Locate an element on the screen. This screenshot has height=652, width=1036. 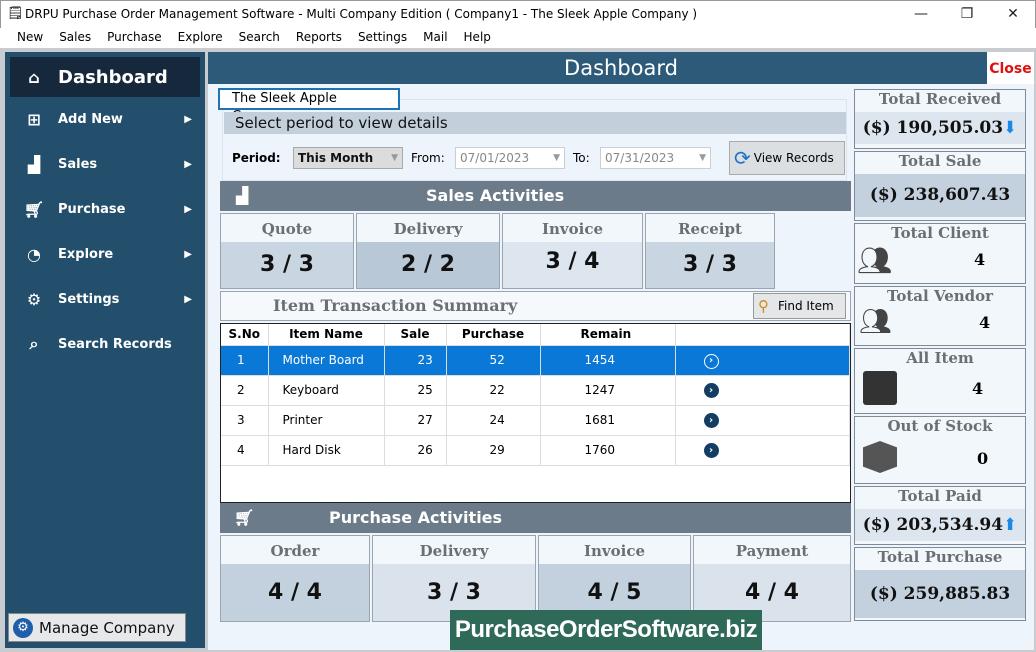
table-row: 2 Keyboard 25 22 1247 › is located at coordinates (535, 390).